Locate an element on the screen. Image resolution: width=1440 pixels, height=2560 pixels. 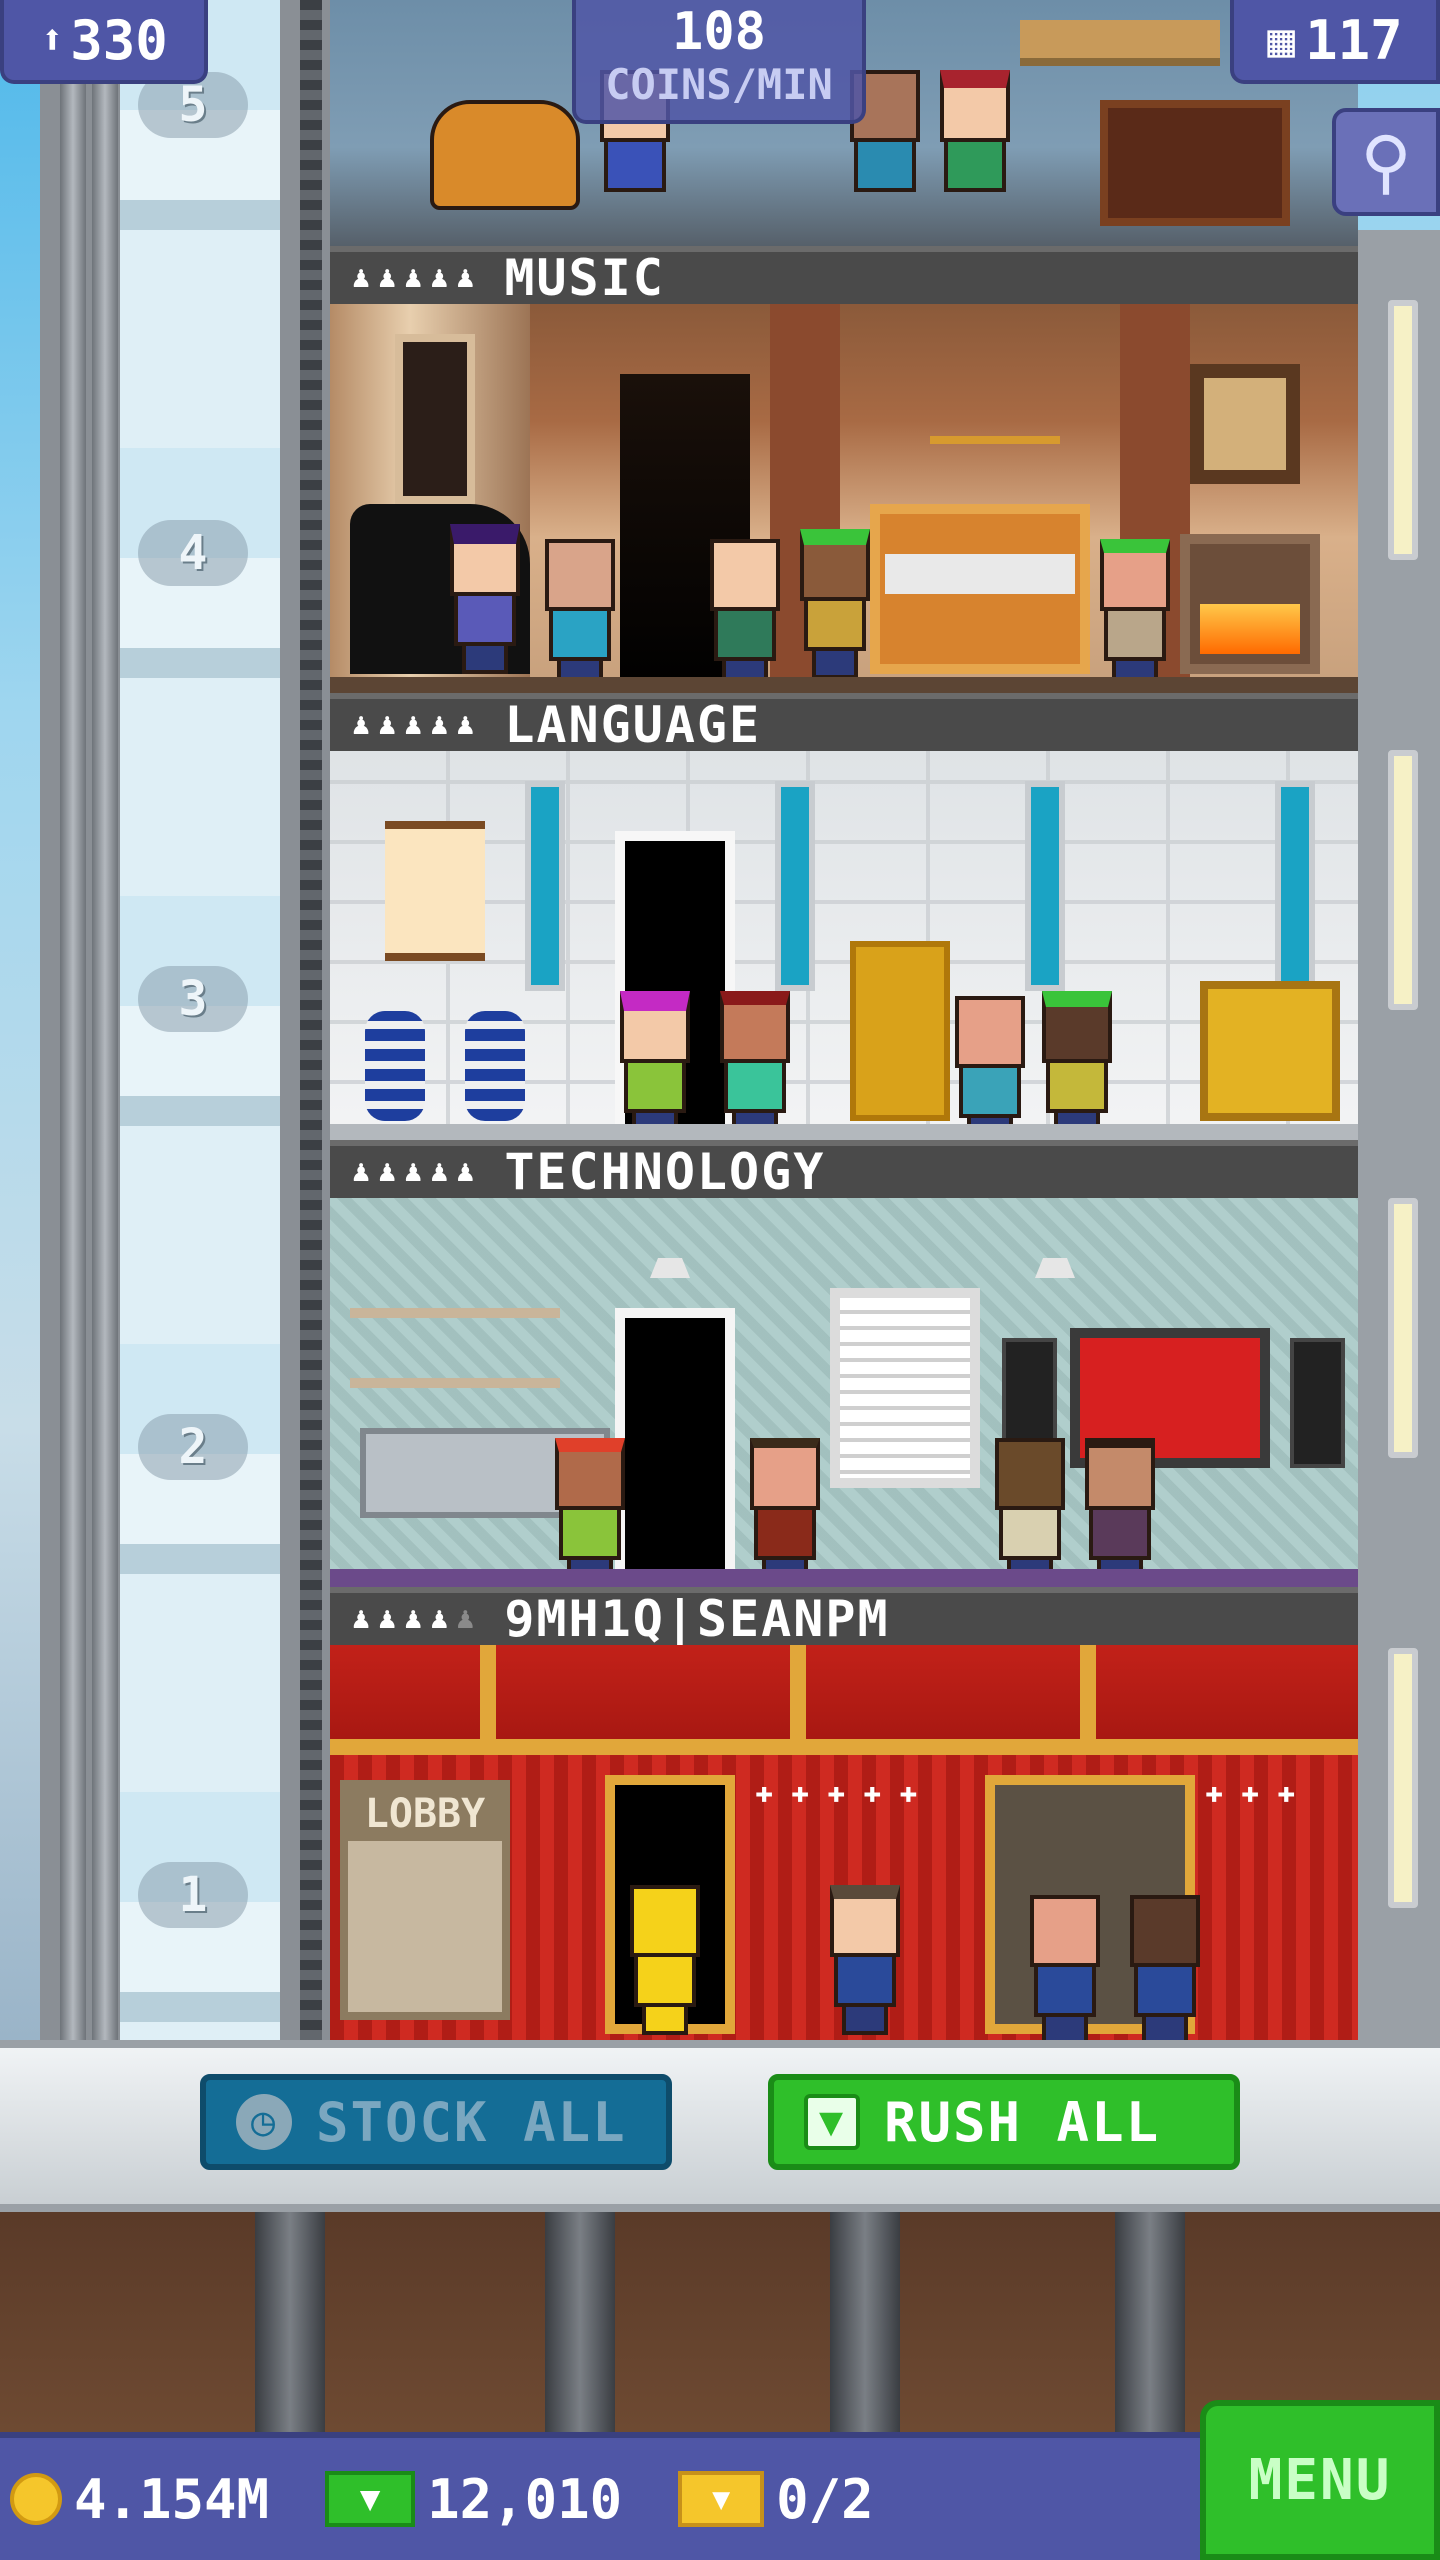
coins-per-min-display: 108 COINS/MIN is located at coordinates (719, 62).